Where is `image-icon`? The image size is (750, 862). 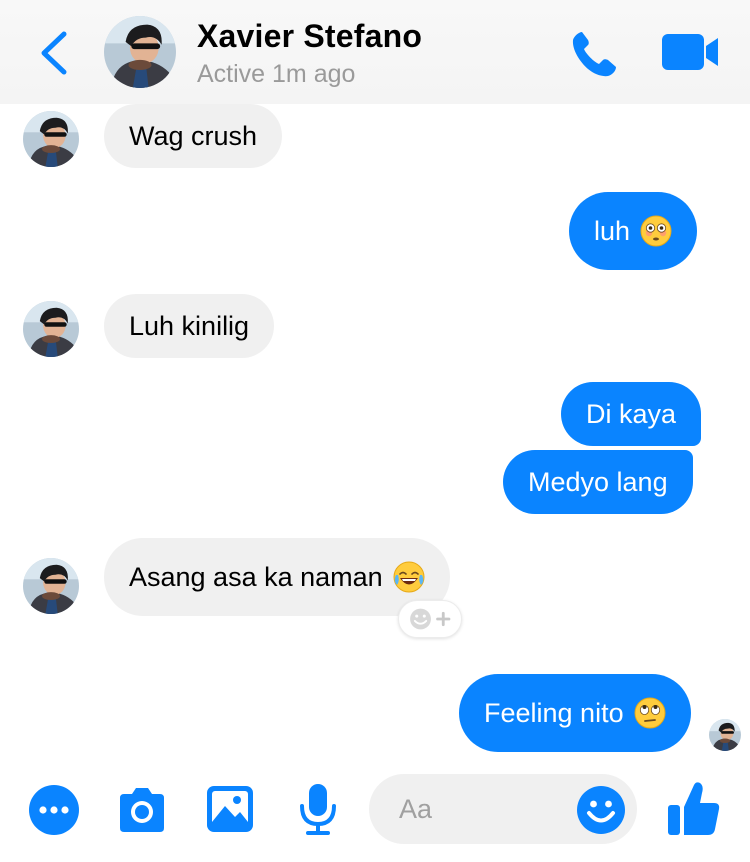 image-icon is located at coordinates (230, 809).